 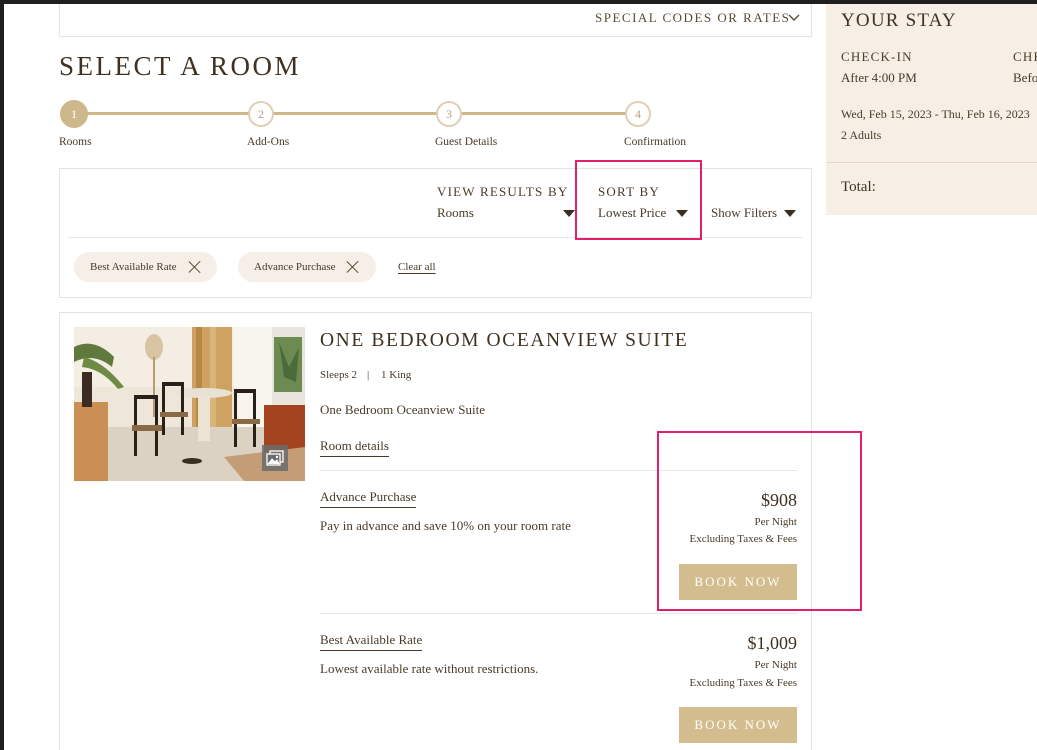 I want to click on filter-chip-label: Best Available Rate, so click(x=133, y=267).